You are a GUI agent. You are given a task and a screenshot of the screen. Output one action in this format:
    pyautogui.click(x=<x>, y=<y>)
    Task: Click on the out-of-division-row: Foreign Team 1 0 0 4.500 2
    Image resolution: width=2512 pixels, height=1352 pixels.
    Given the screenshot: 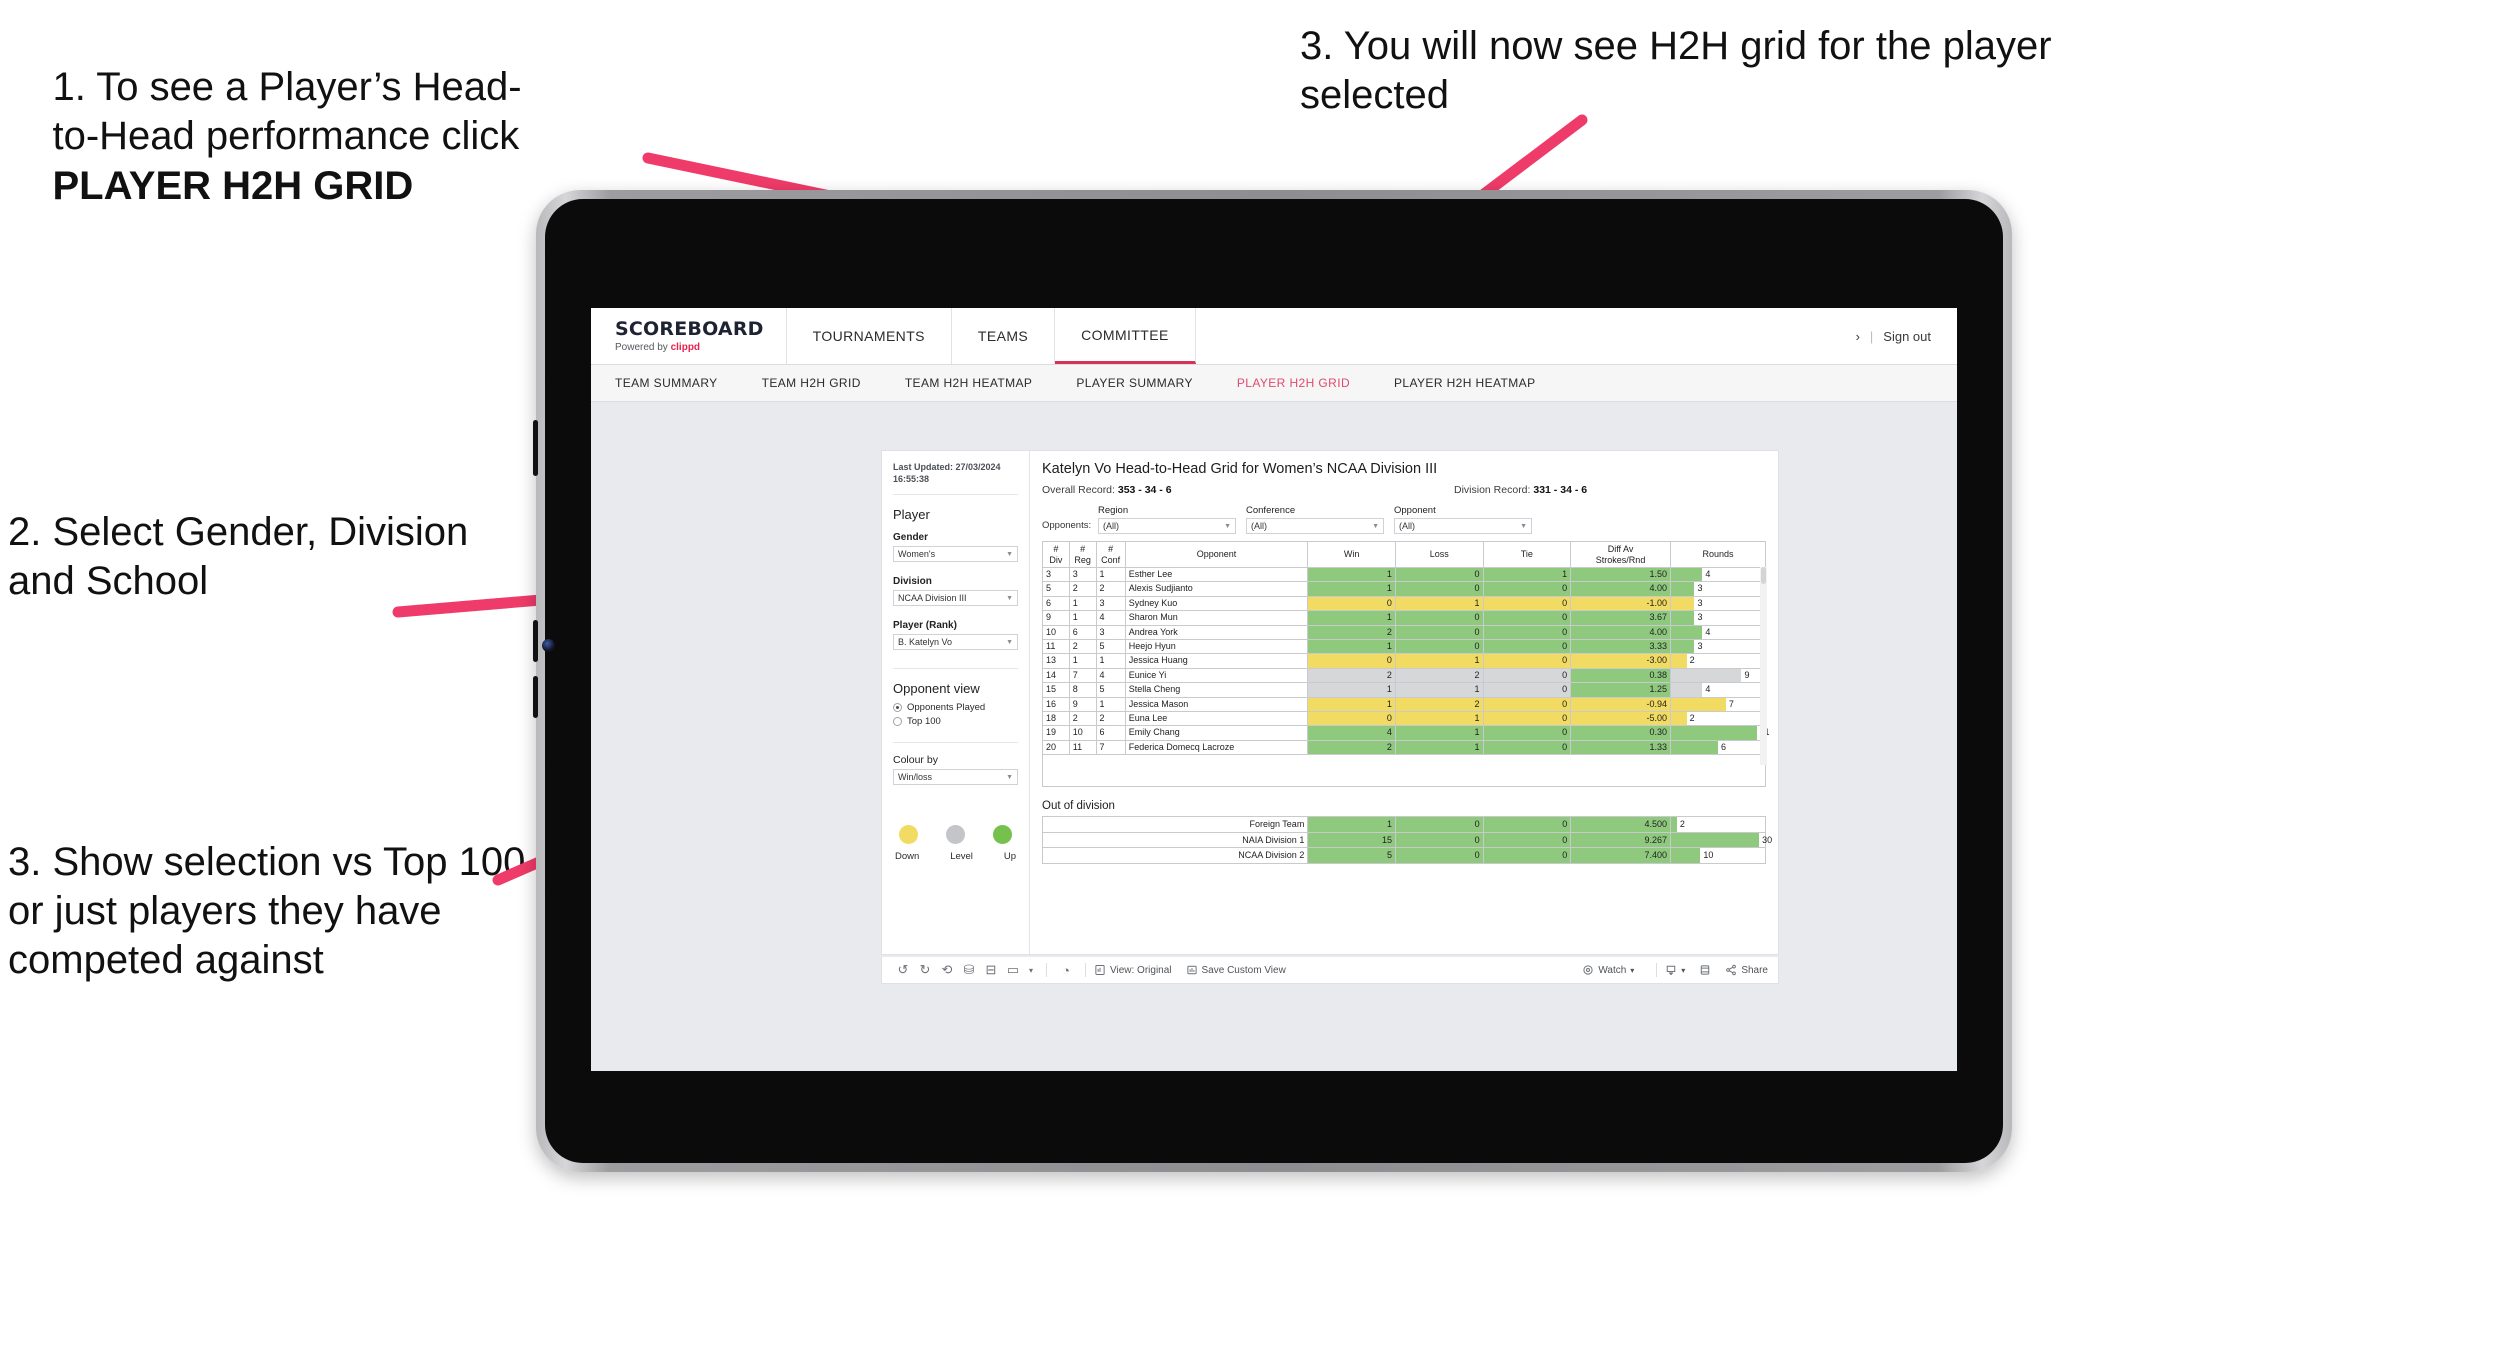 What is the action you would take?
    pyautogui.click(x=1403, y=824)
    